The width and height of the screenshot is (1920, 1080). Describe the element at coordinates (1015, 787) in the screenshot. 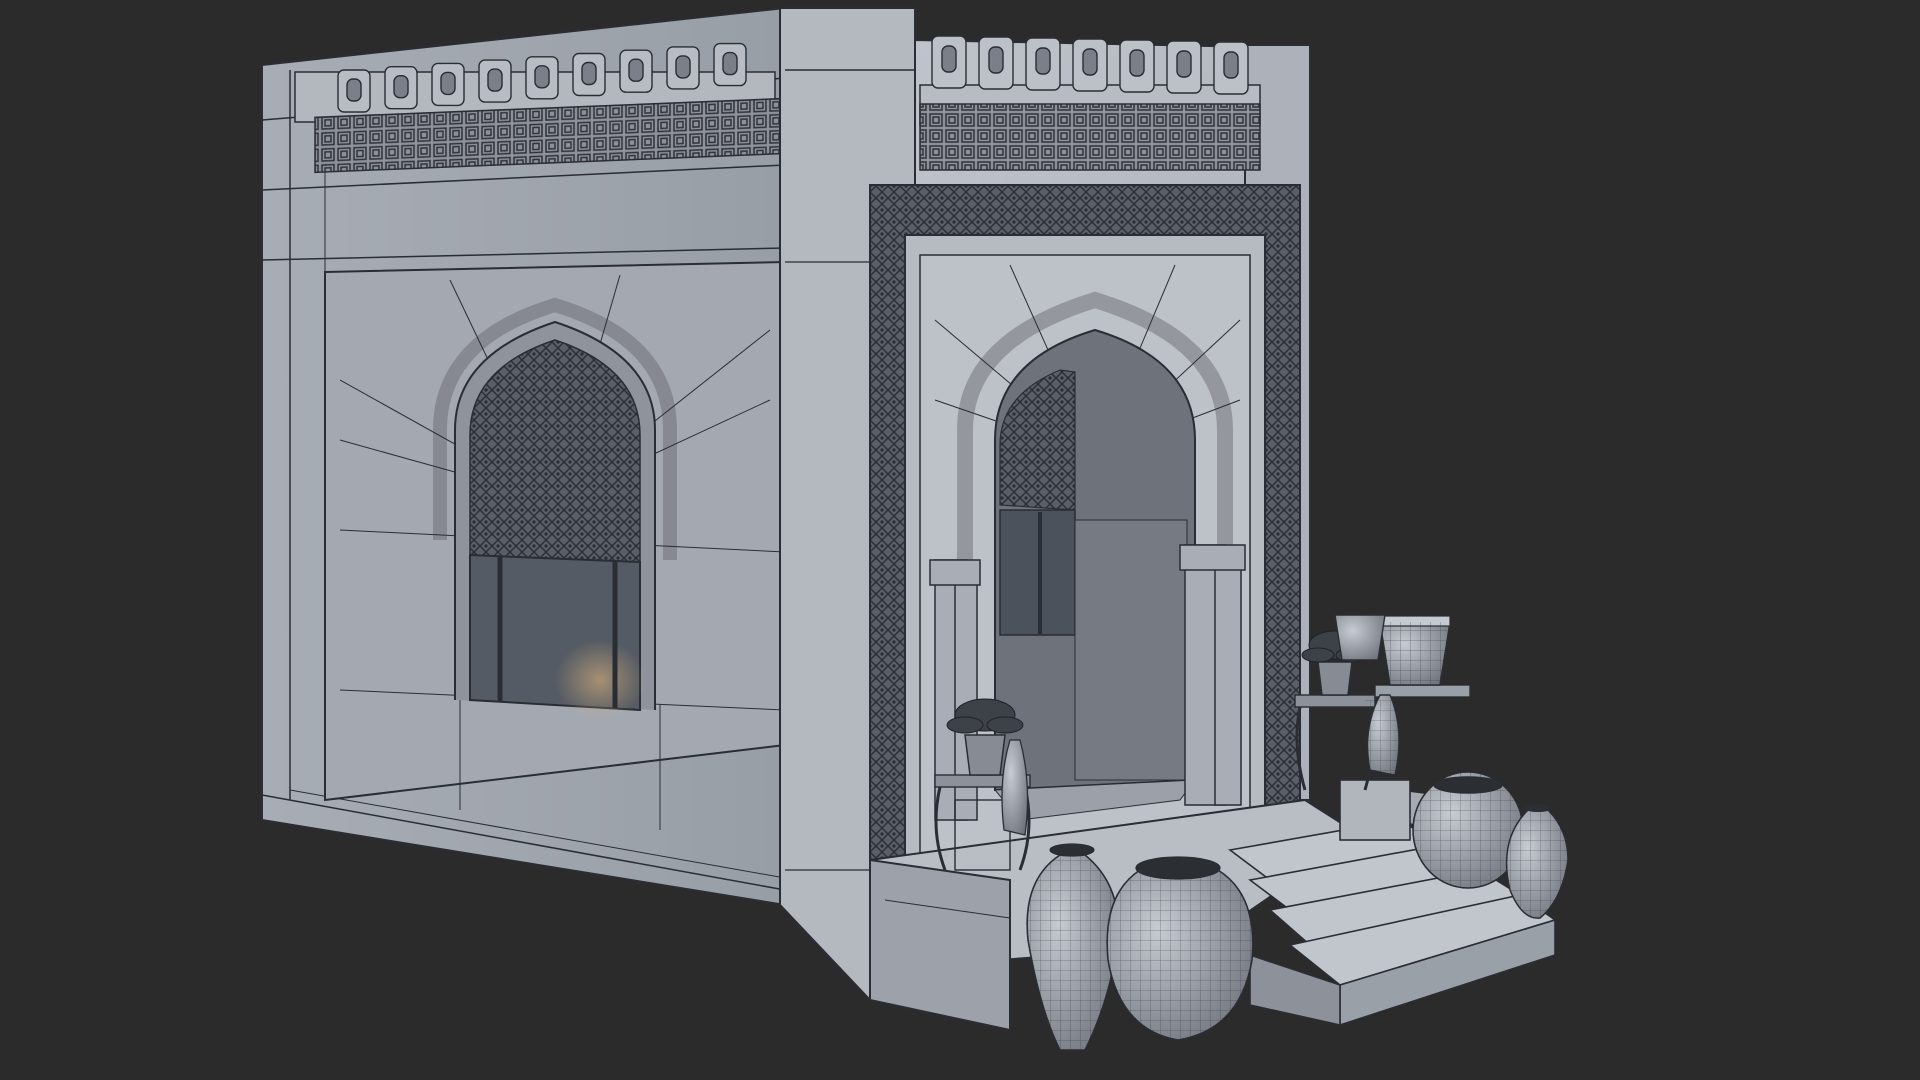

I see `slender-vase-porch` at that location.